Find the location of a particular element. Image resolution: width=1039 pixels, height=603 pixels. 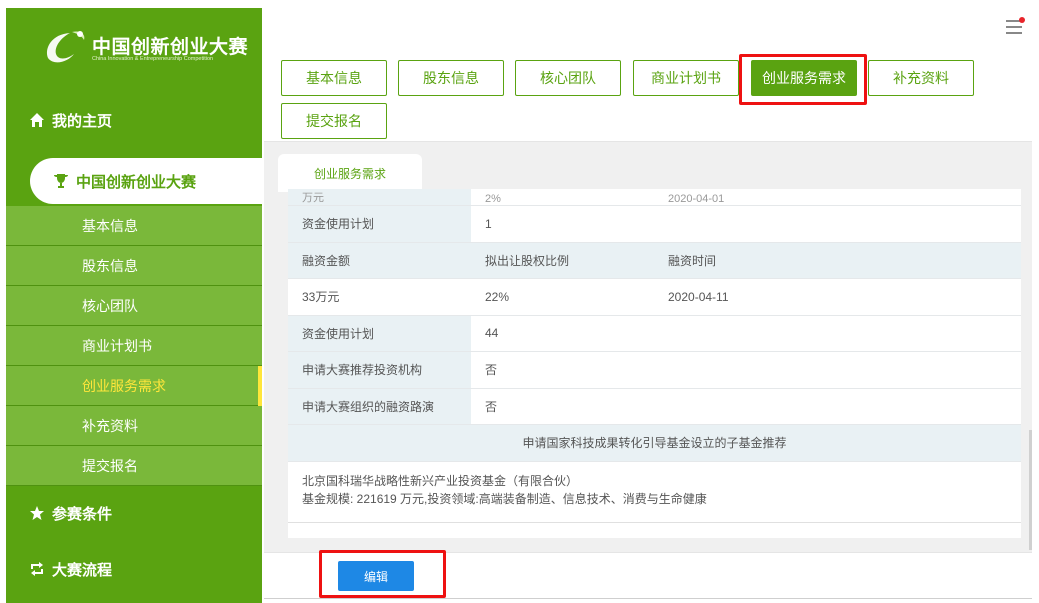

table-header-row: 融资金额 拟出让股权比例 融资时间 is located at coordinates (654, 260).